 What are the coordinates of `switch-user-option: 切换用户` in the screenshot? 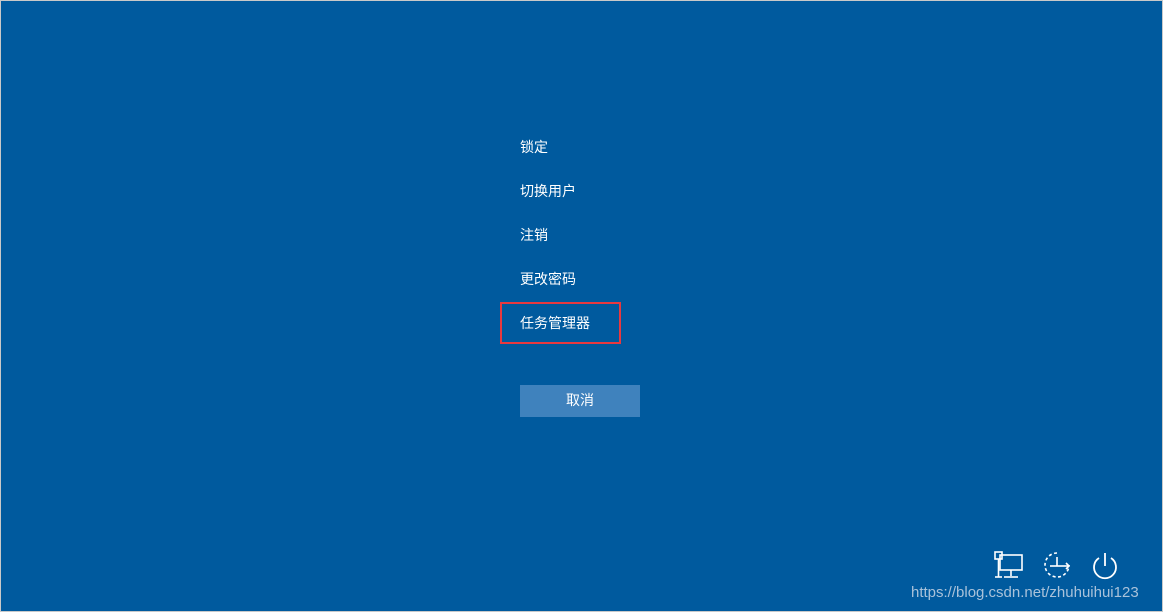 It's located at (548, 192).